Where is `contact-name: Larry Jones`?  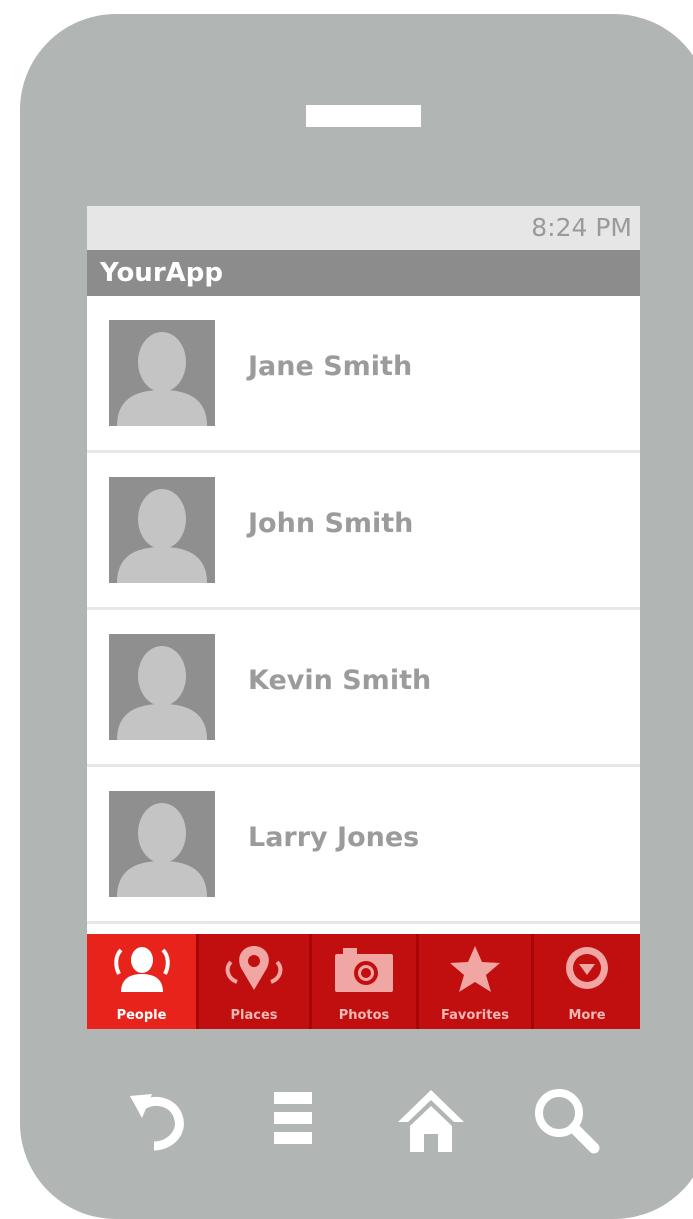 contact-name: Larry Jones is located at coordinates (334, 837).